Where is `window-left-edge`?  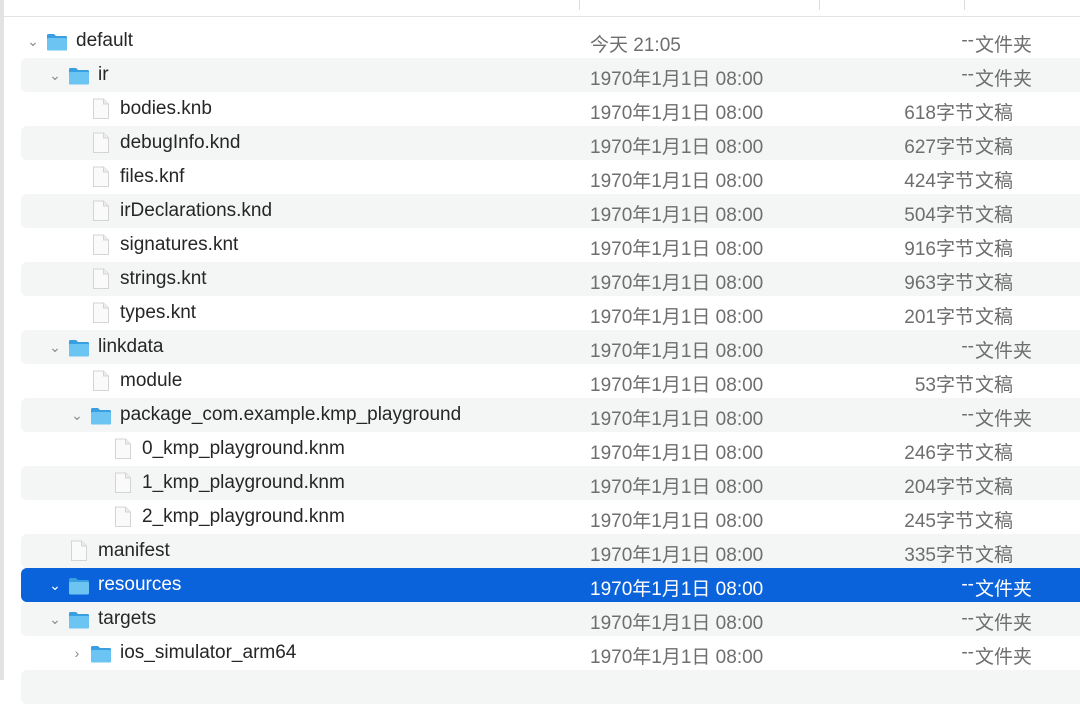
window-left-edge is located at coordinates (2, 340).